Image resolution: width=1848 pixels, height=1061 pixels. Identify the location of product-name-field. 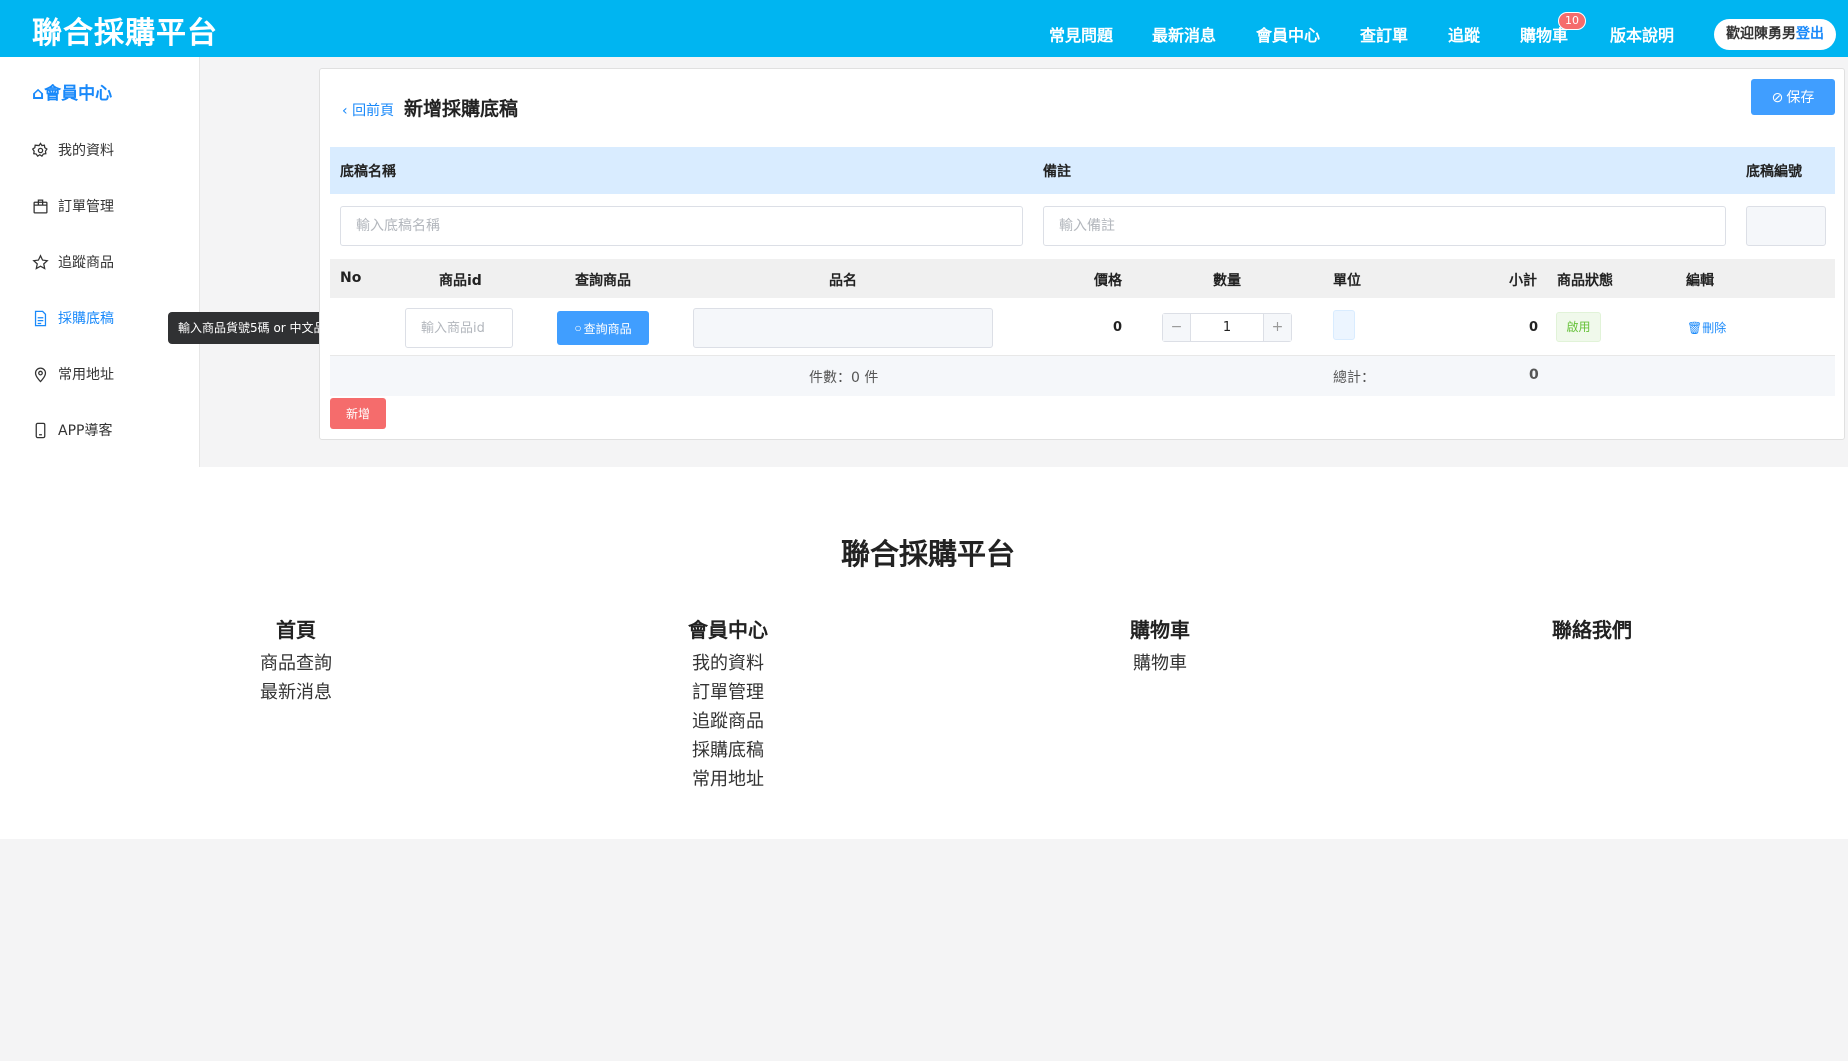
(843, 328).